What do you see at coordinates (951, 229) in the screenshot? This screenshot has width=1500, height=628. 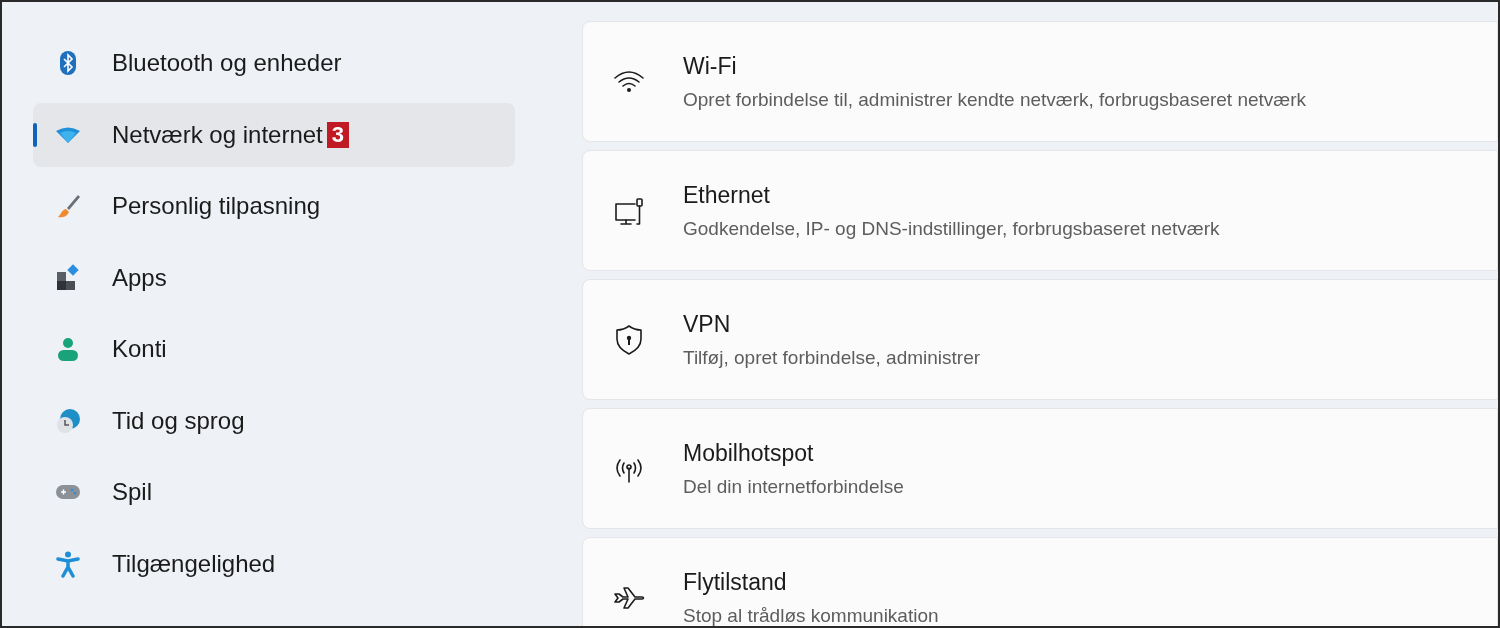 I see `card-description: Godkendelse, IP- og DNS-indstillinger, forbrugsbaseret netværk` at bounding box center [951, 229].